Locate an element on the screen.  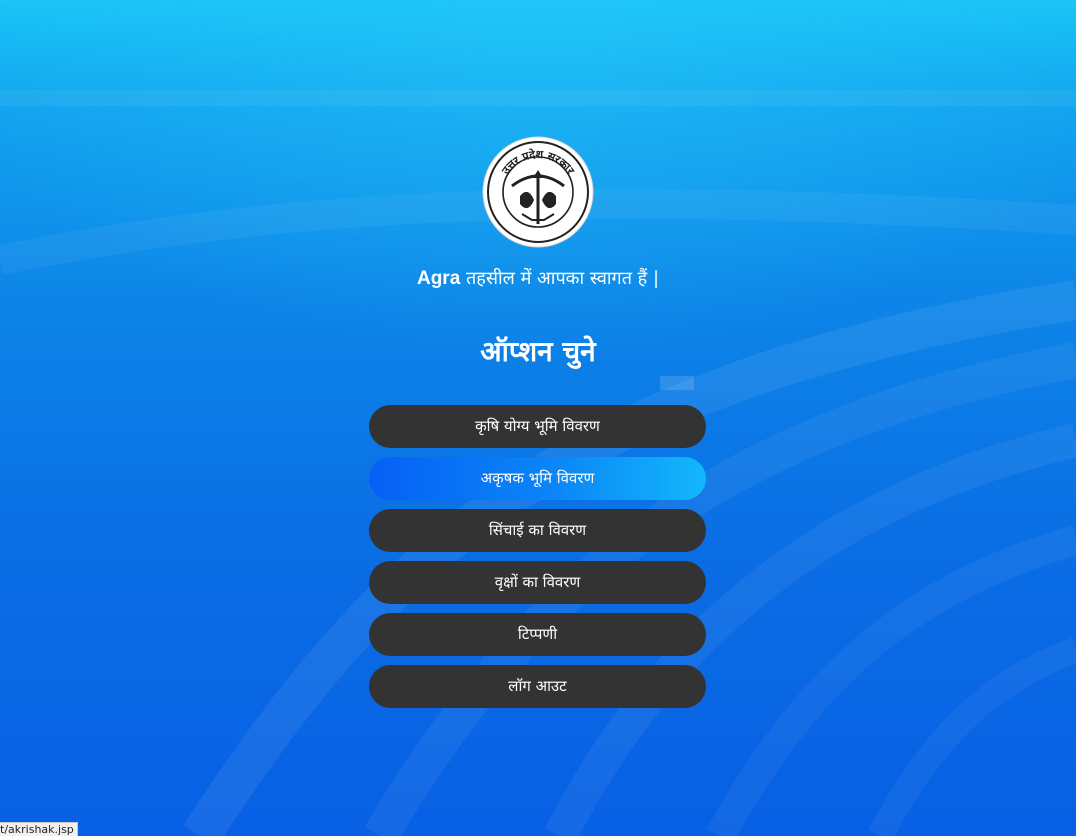
status-bar-url: t/akrishak.jsp is located at coordinates (39, 829).